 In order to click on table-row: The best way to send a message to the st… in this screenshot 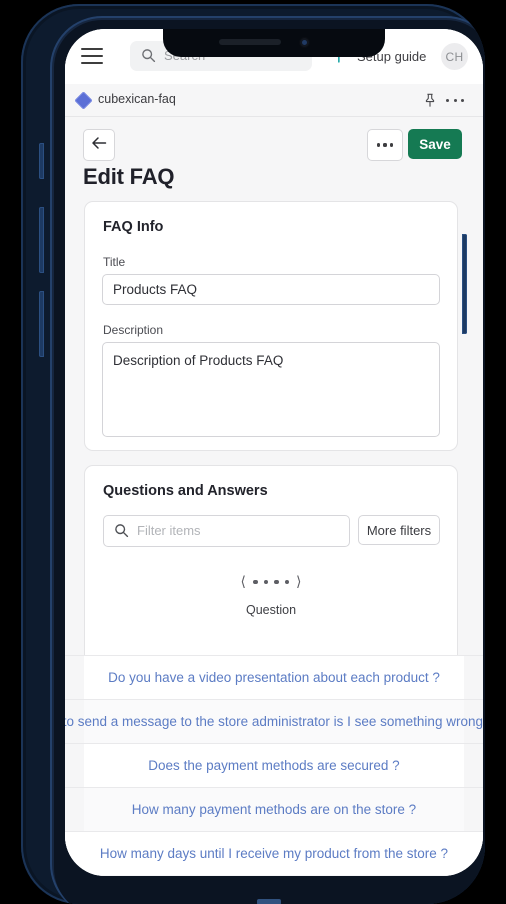, I will do `click(274, 721)`.